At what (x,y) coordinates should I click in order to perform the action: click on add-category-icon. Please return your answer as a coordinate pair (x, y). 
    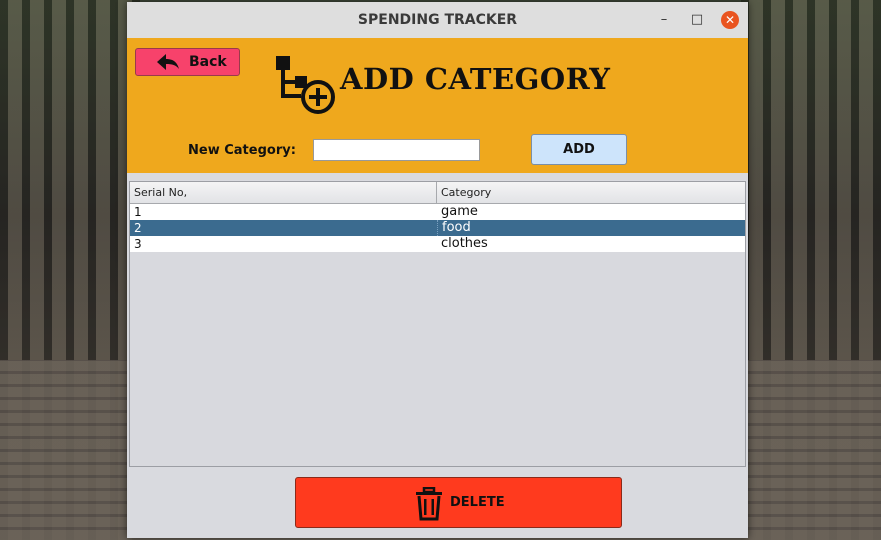
    Looking at the image, I should click on (305, 85).